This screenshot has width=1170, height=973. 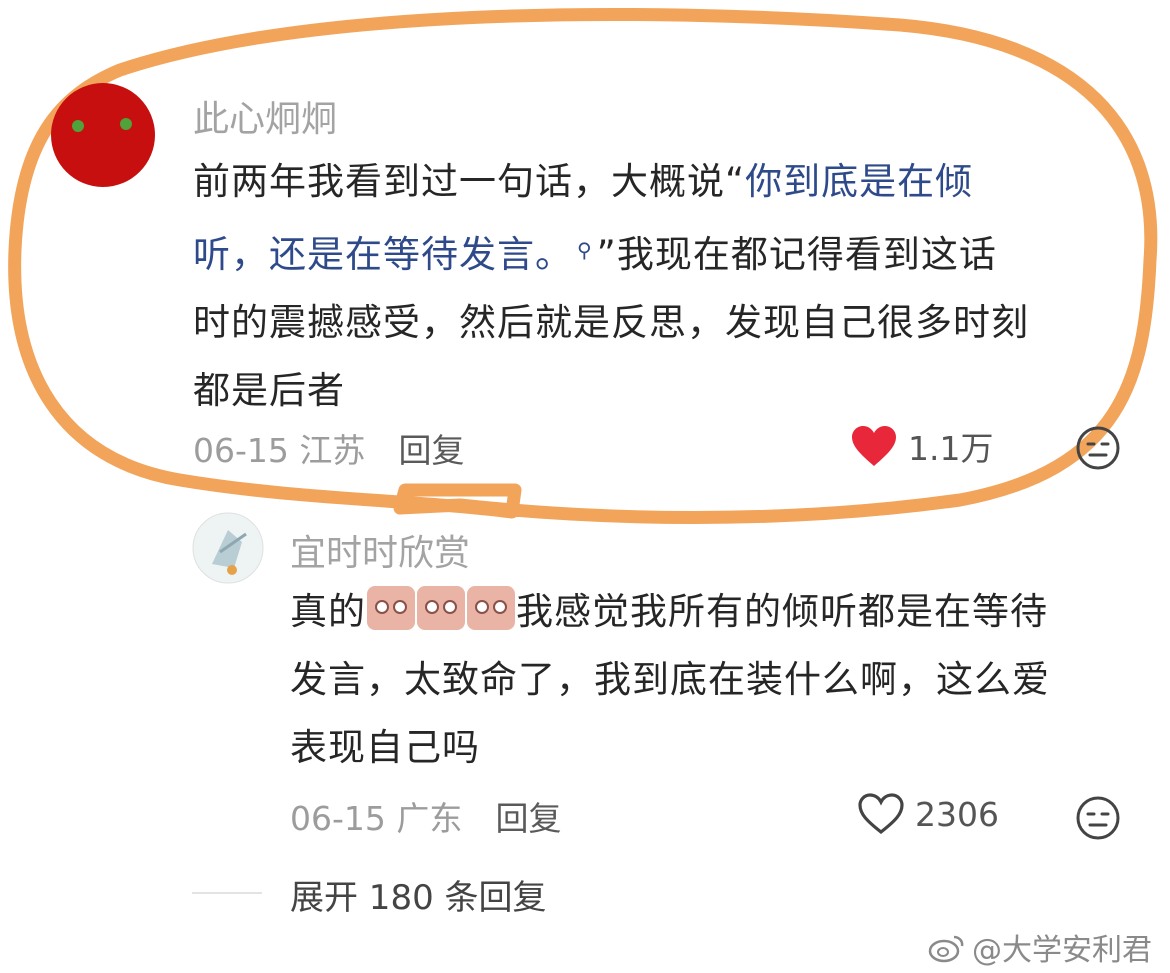 What do you see at coordinates (874, 446) in the screenshot?
I see `heart-filled-icon` at bounding box center [874, 446].